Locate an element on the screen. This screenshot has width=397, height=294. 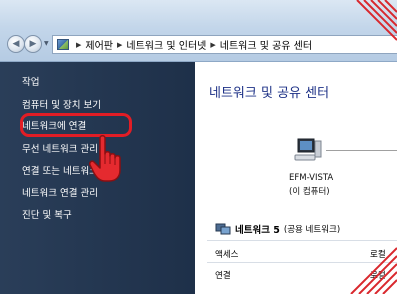
computer-subtitle: (이 컴퓨터) is located at coordinates (309, 192).